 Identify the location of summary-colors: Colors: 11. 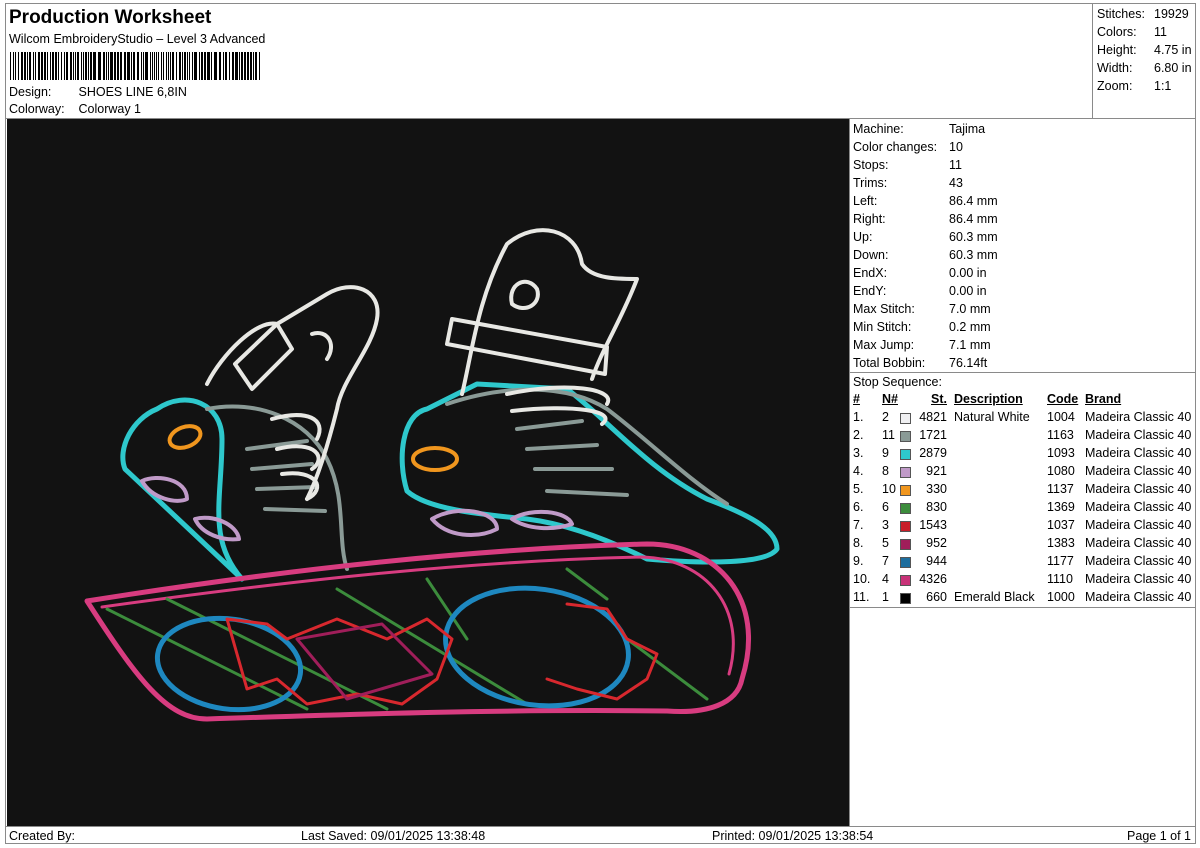
(1132, 32).